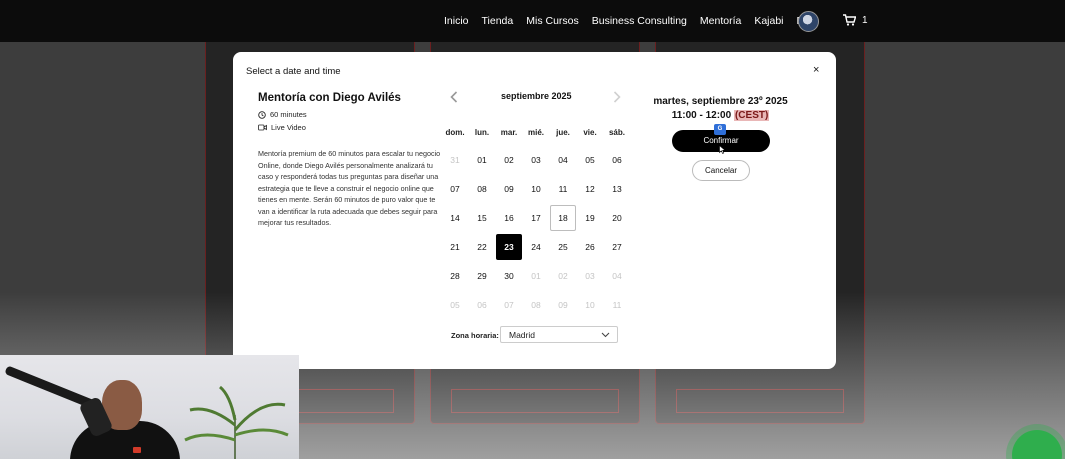  What do you see at coordinates (552, 21) in the screenshot?
I see `nav-link-mis-cursos: Mis Cursos` at bounding box center [552, 21].